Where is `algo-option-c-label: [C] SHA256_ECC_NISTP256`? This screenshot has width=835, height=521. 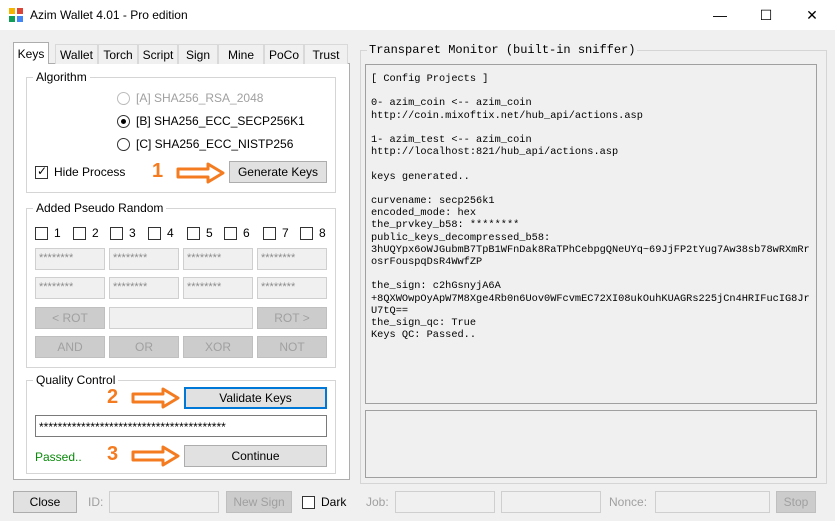
algo-option-c-label: [C] SHA256_ECC_NISTP256 is located at coordinates (215, 144).